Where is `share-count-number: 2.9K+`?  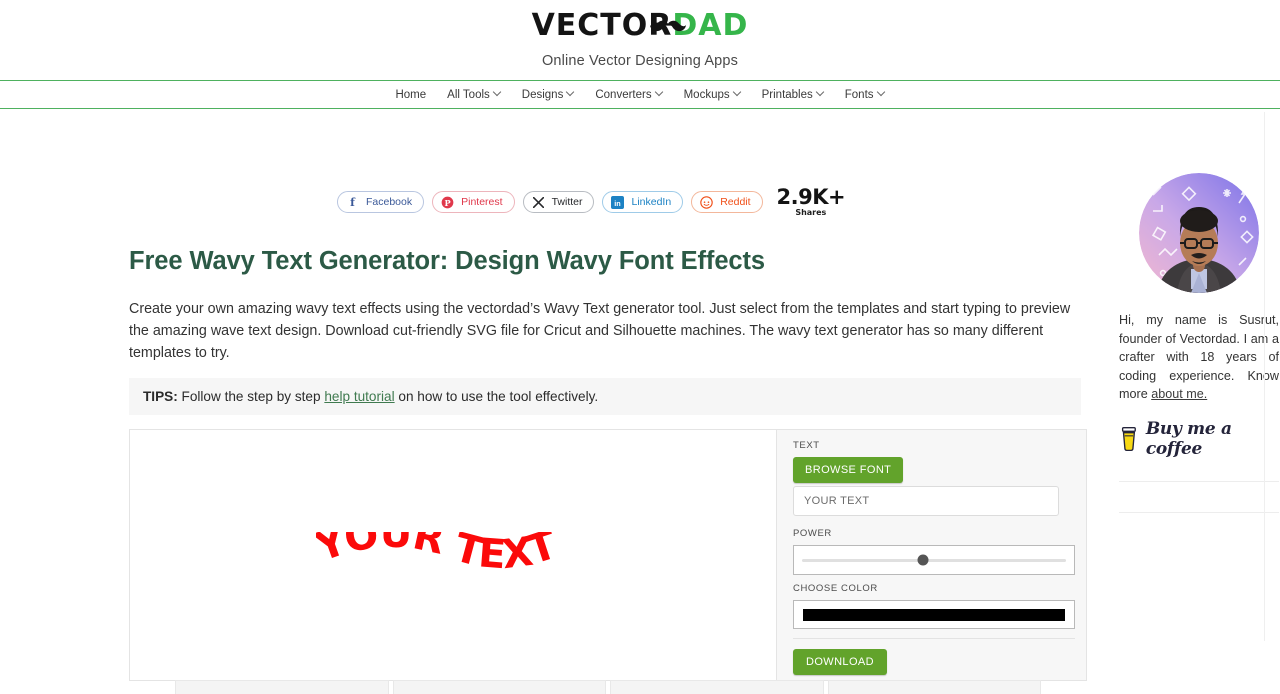 share-count-number: 2.9K+ is located at coordinates (811, 197).